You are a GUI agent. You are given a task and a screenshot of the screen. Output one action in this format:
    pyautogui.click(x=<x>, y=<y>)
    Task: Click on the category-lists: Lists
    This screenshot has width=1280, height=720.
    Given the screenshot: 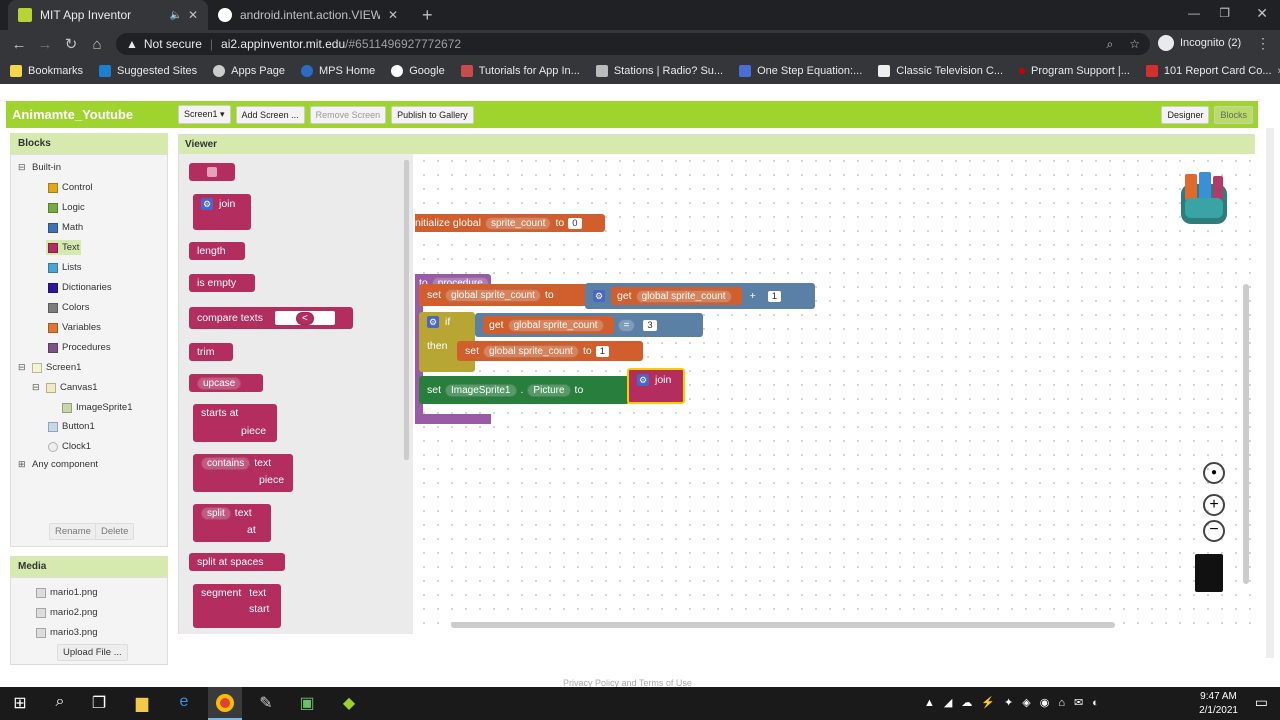 What is the action you would take?
    pyautogui.click(x=65, y=267)
    